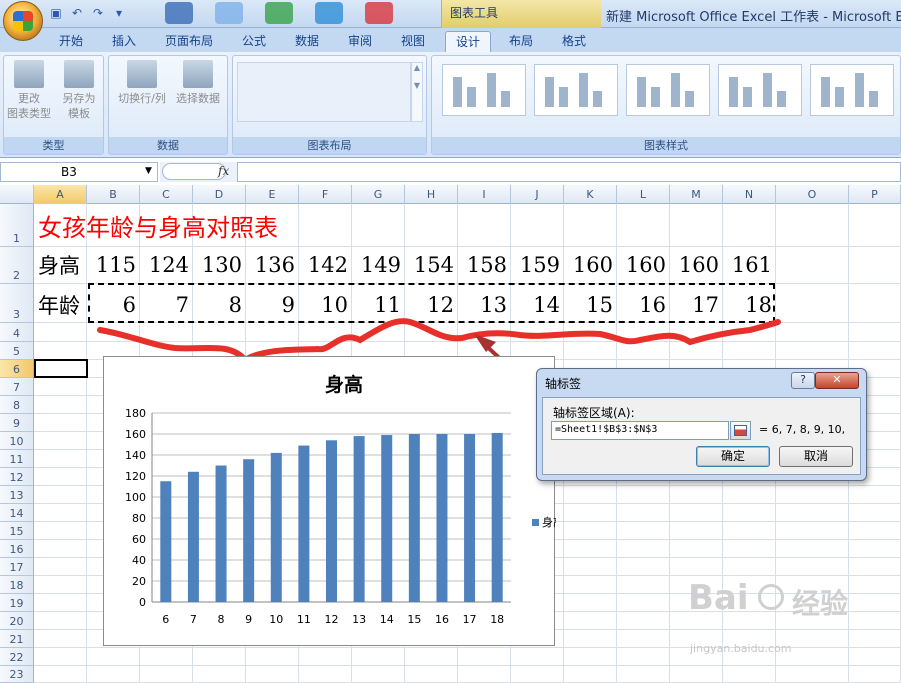 The width and height of the screenshot is (901, 683). I want to click on legend-swatch, so click(535, 522).